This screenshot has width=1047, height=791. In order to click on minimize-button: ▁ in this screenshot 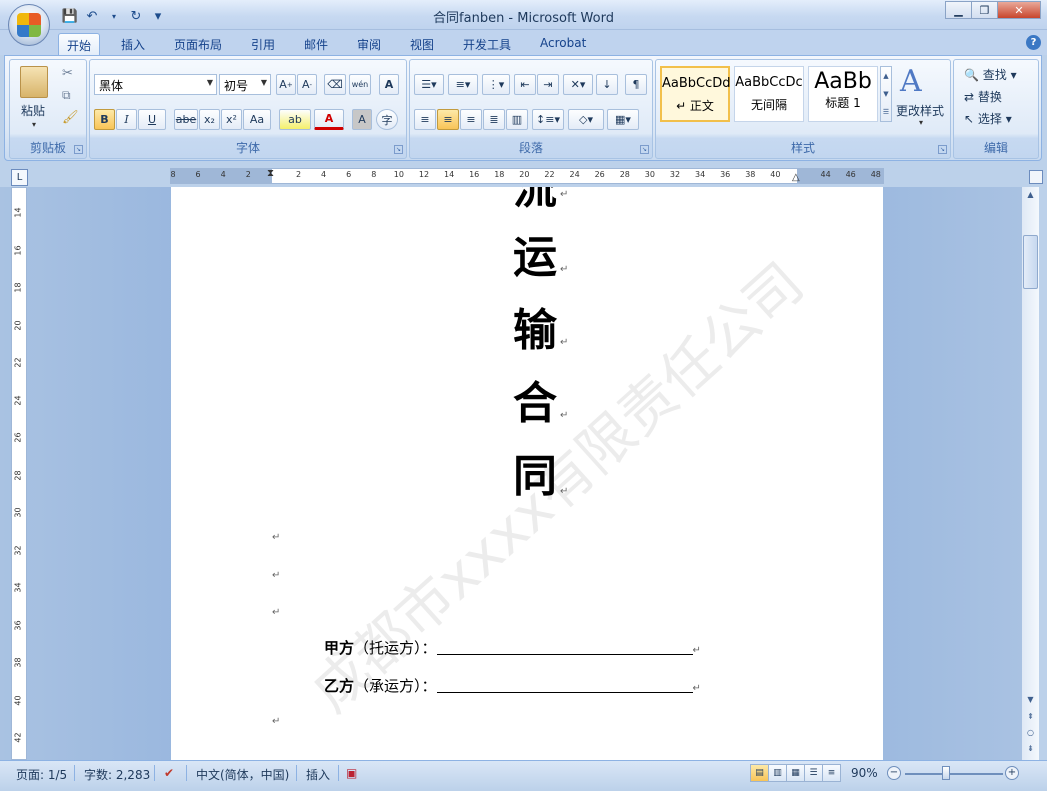, I will do `click(958, 10)`.